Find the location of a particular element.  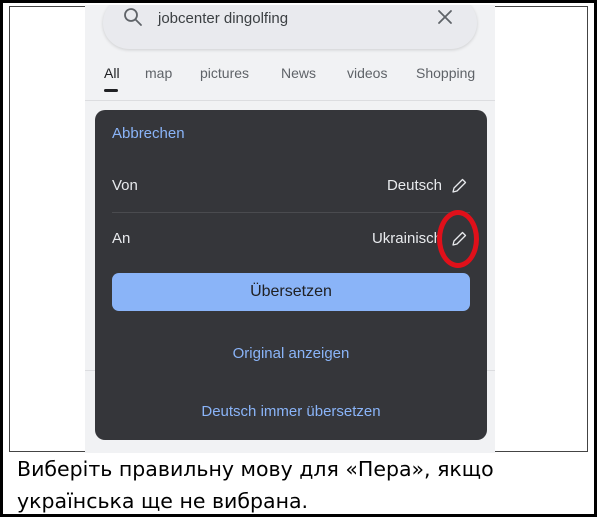

show-original-button: Original anzeigen is located at coordinates (291, 353).